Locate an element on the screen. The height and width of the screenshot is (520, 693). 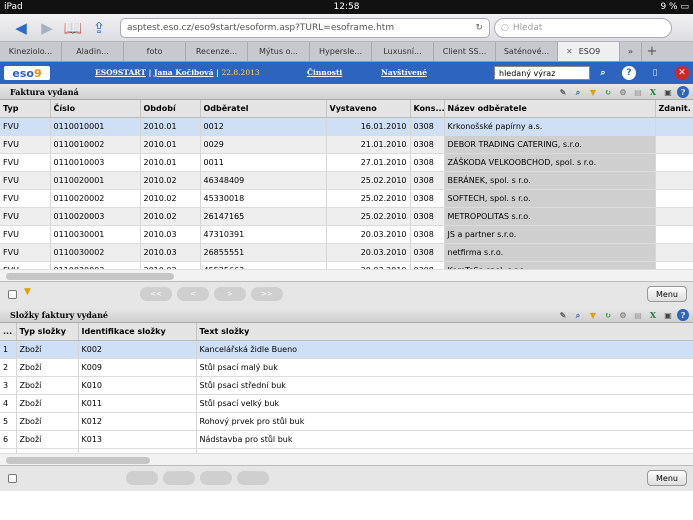
battery-icon: ▭ is located at coordinates (684, 7).